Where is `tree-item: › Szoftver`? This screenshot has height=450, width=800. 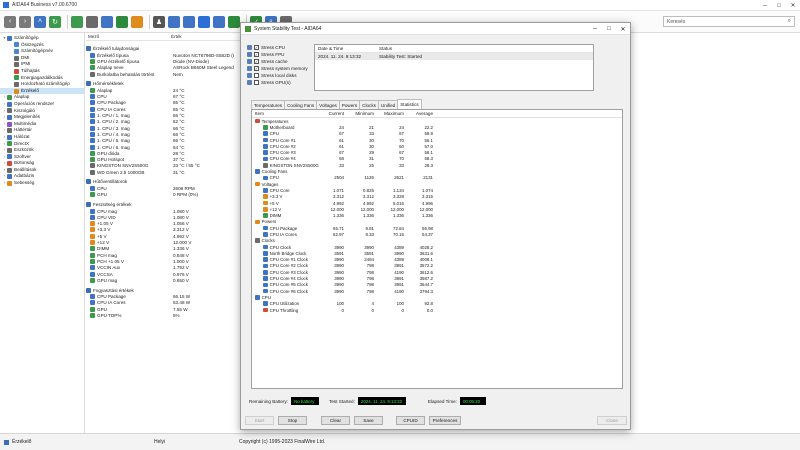 tree-item: › Szoftver is located at coordinates (42, 157).